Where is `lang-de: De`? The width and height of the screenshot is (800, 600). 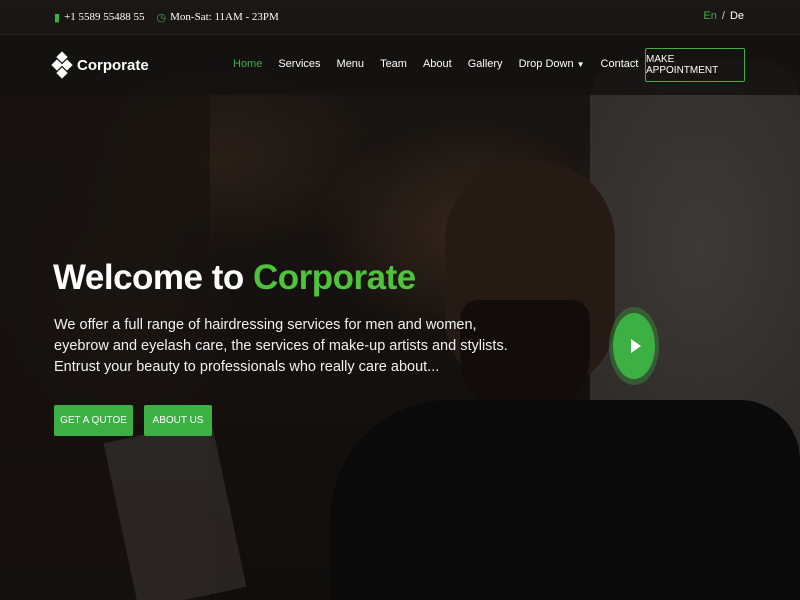
lang-de: De is located at coordinates (737, 16).